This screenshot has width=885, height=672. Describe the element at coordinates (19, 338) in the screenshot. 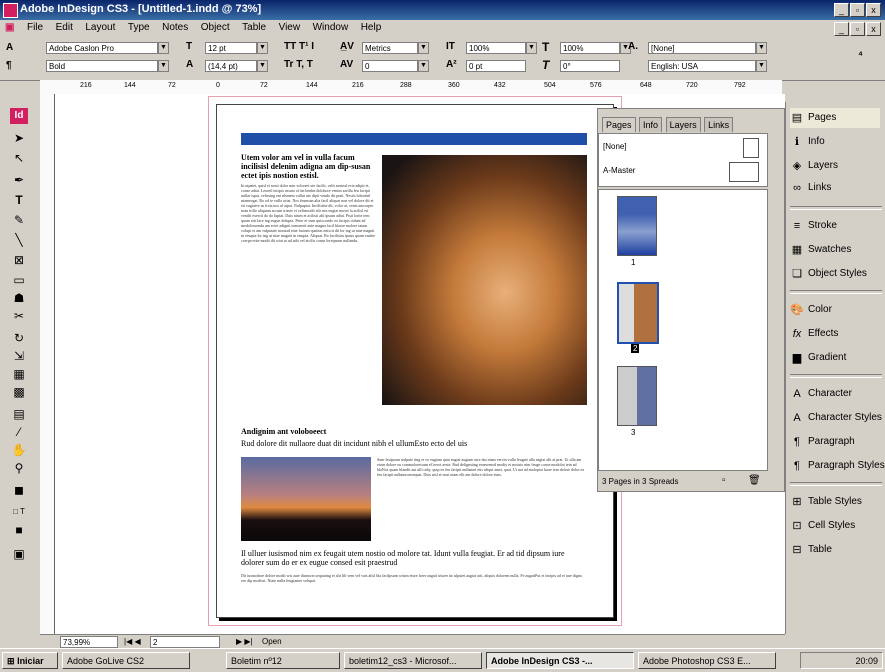

I see `rotate-tool-icon: ↻` at that location.